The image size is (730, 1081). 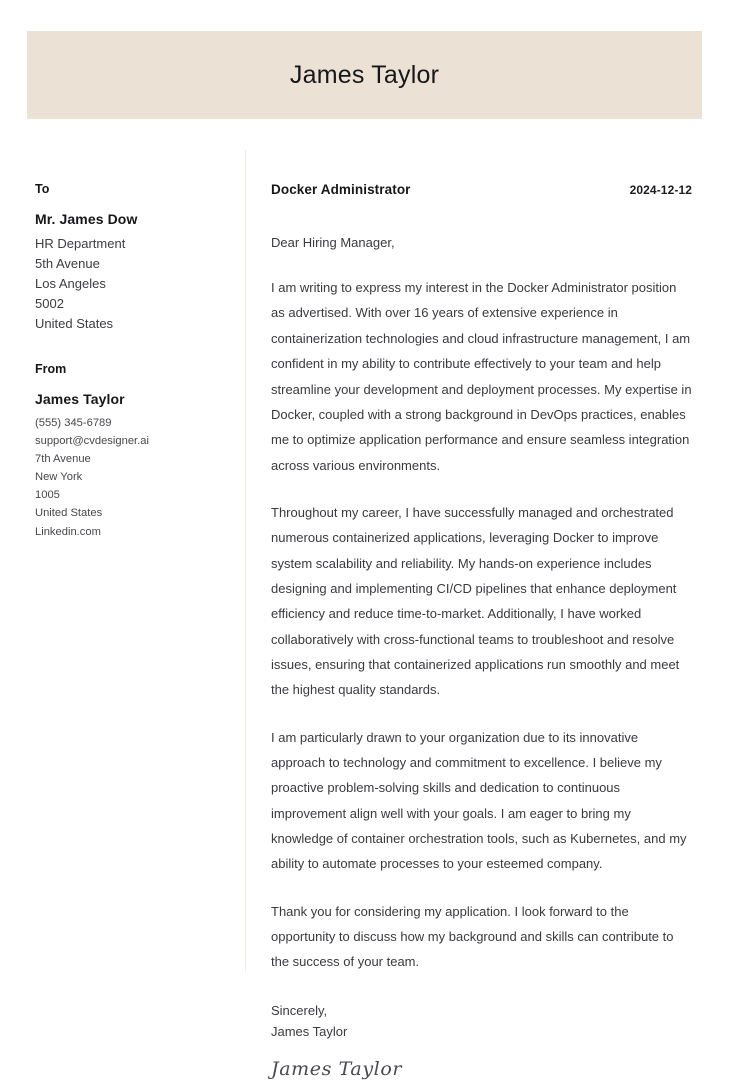 I want to click on page-title: James Taylor, so click(x=364, y=74).